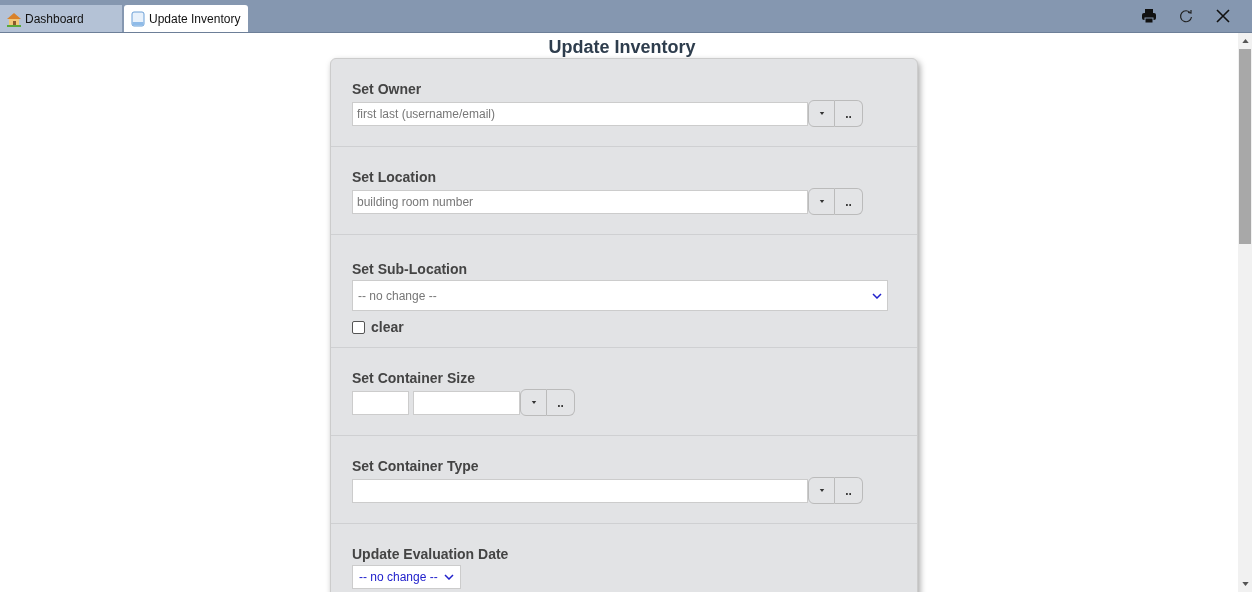 This screenshot has width=1252, height=592. Describe the element at coordinates (387, 327) in the screenshot. I see `checkbox-label: clear` at that location.